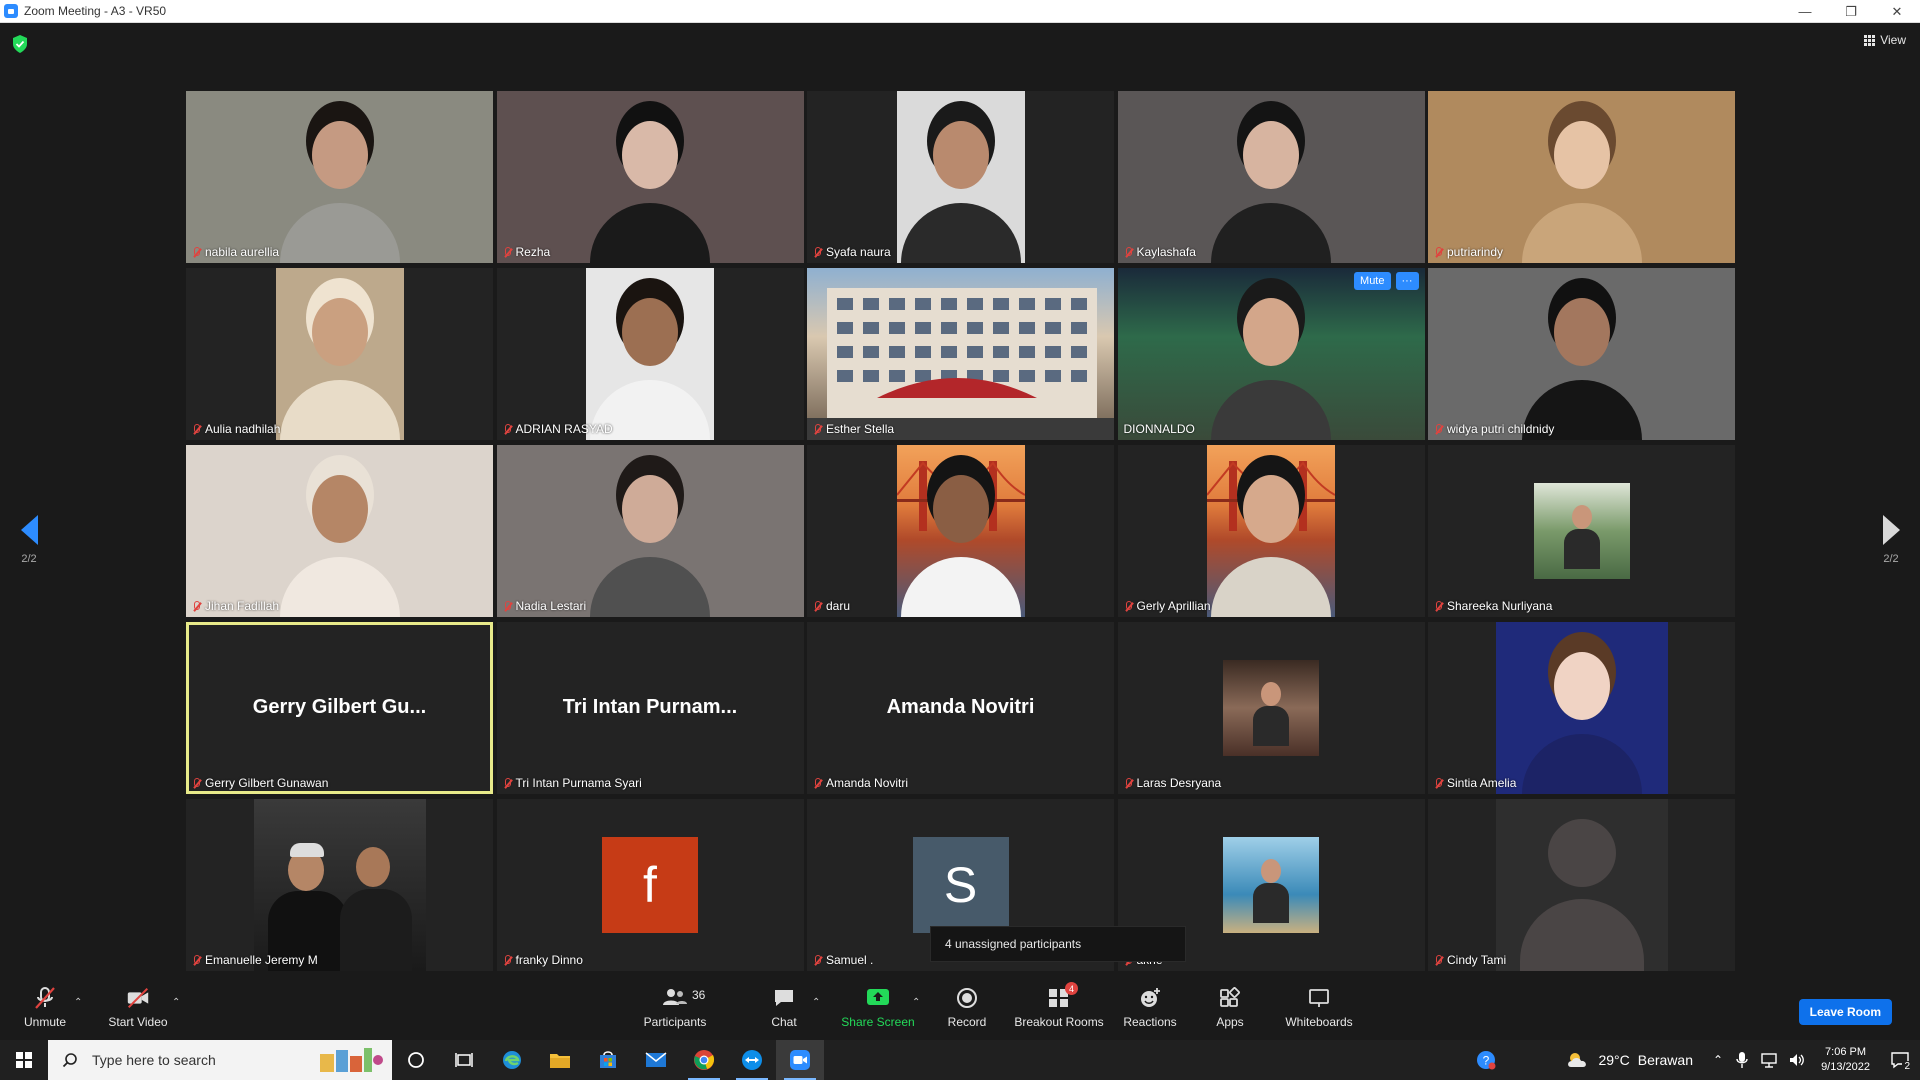 This screenshot has height=1080, width=1920. Describe the element at coordinates (1900, 1060) in the screenshot. I see `notifications-button: 2` at that location.